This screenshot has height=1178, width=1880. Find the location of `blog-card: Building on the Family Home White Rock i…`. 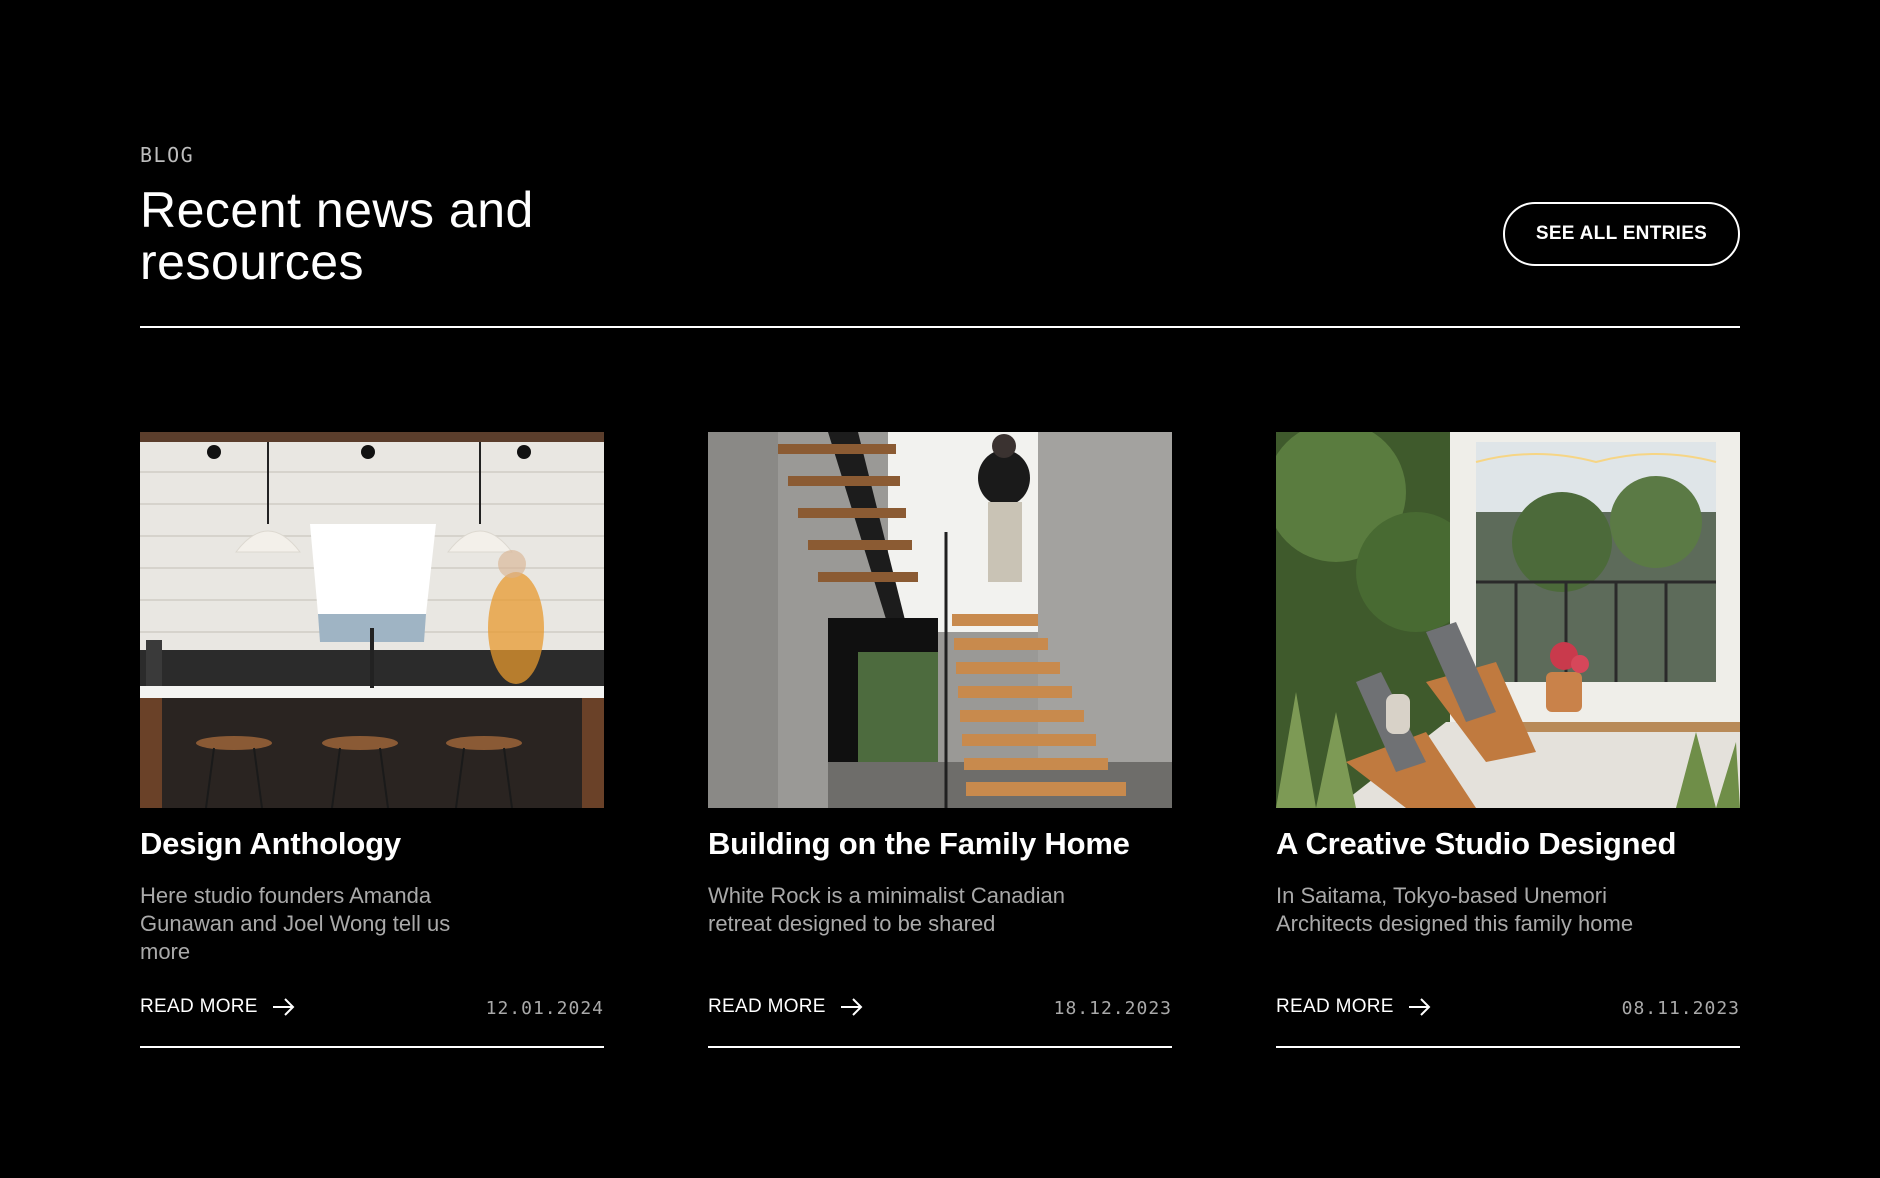

blog-card: Building on the Family Home White Rock i… is located at coordinates (940, 740).